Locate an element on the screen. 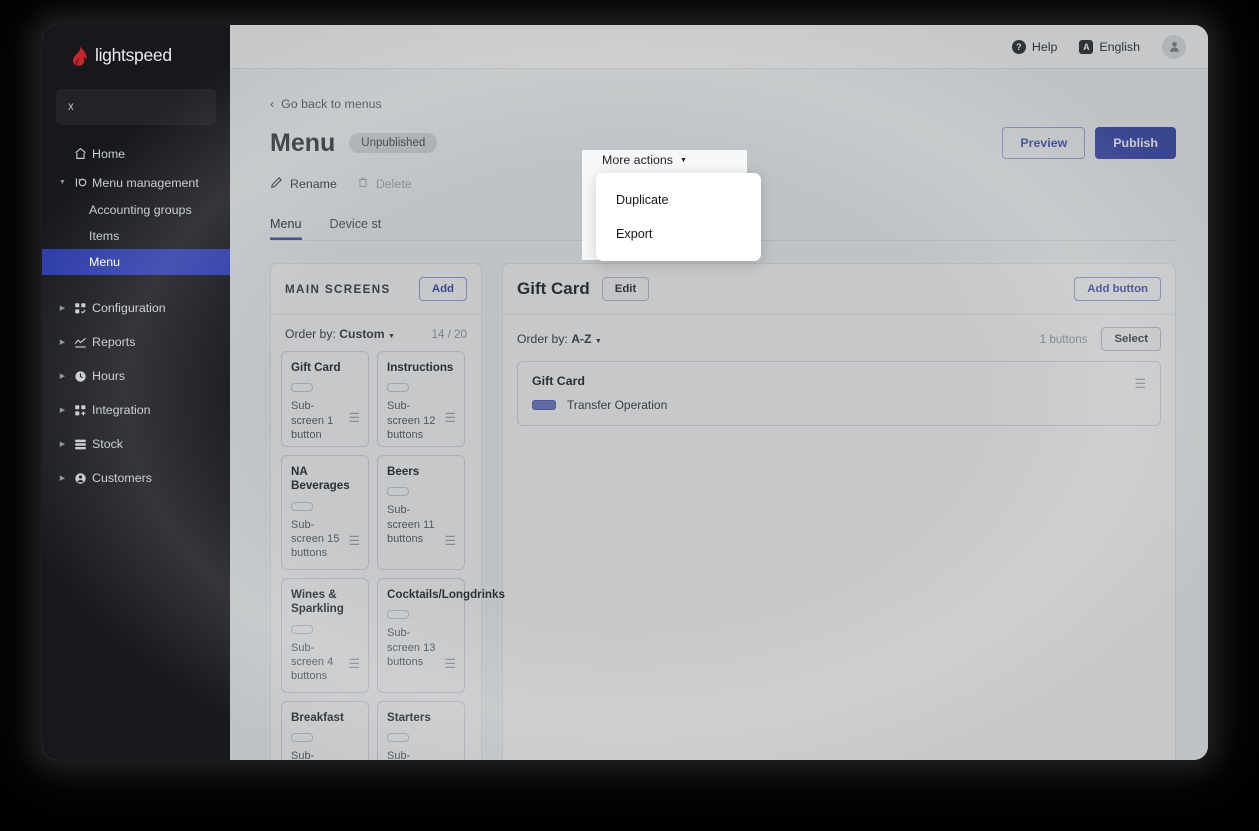 Image resolution: width=1259 pixels, height=831 pixels. brand-logo: lightspeed is located at coordinates (136, 45).